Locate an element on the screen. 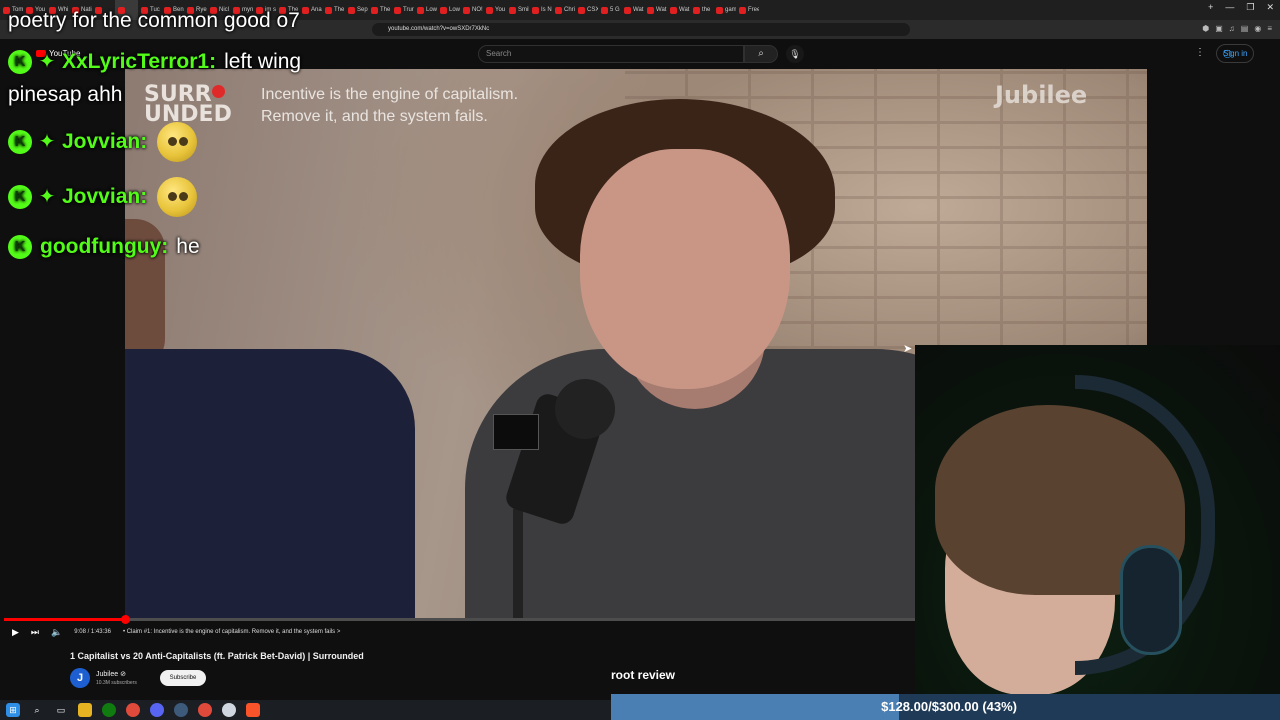  tab-label: NO! is located at coordinates (477, 10).